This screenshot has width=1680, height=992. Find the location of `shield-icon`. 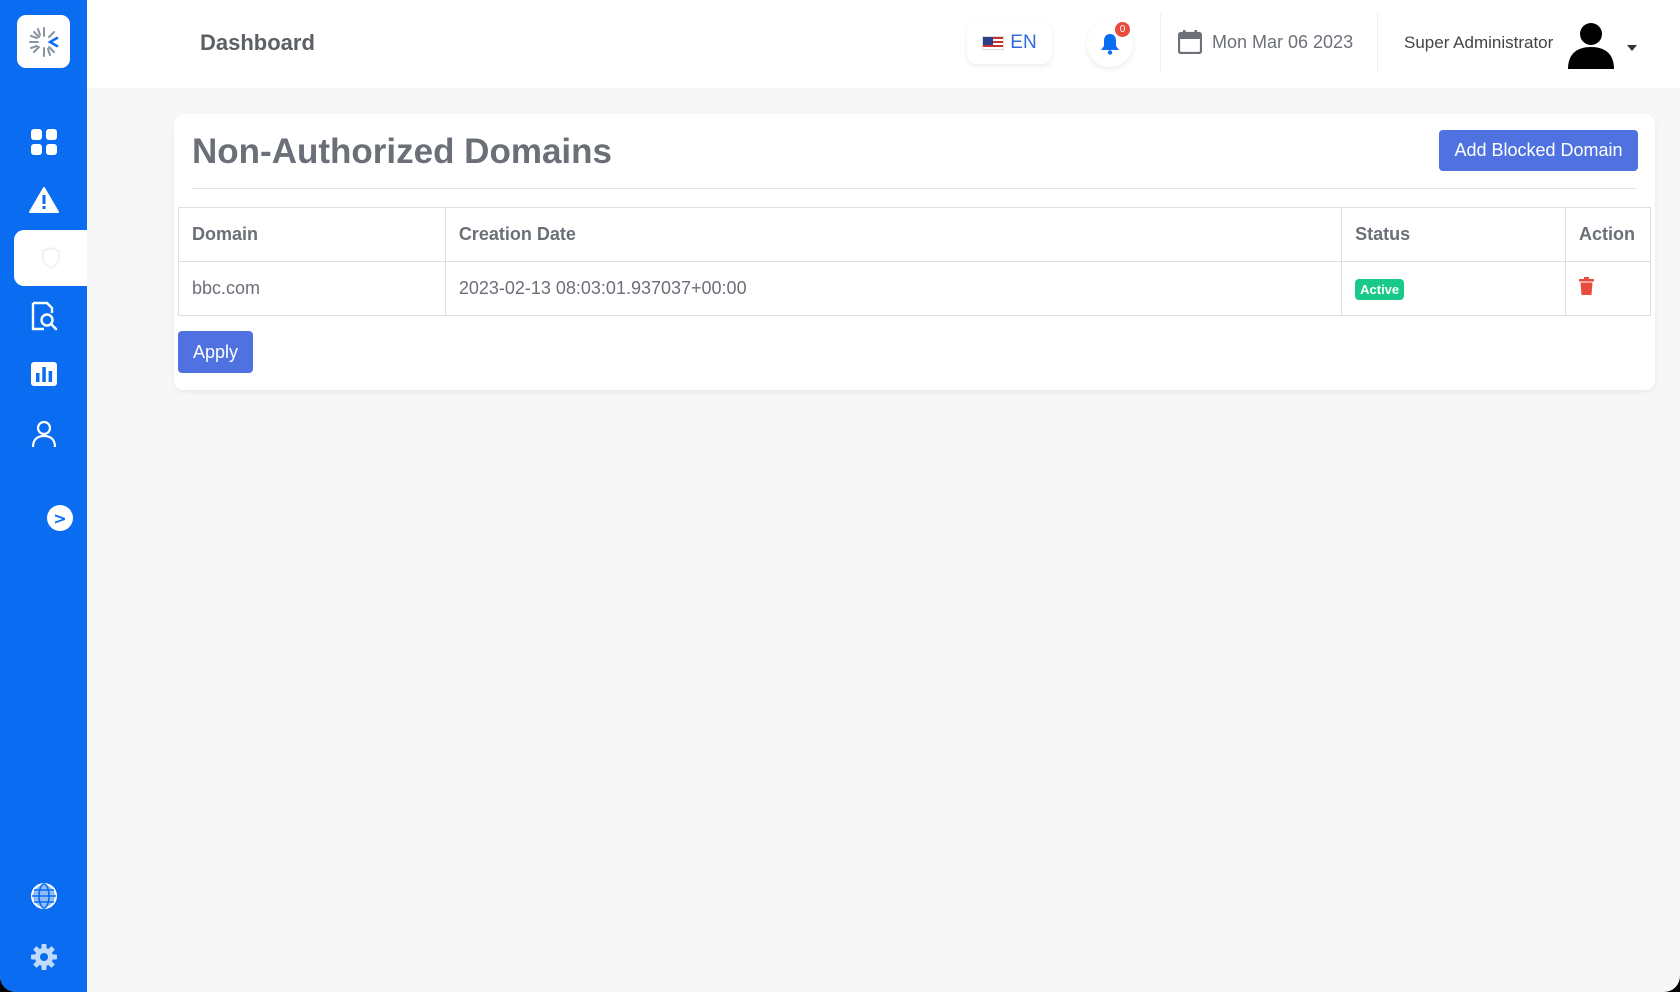

shield-icon is located at coordinates (50, 258).